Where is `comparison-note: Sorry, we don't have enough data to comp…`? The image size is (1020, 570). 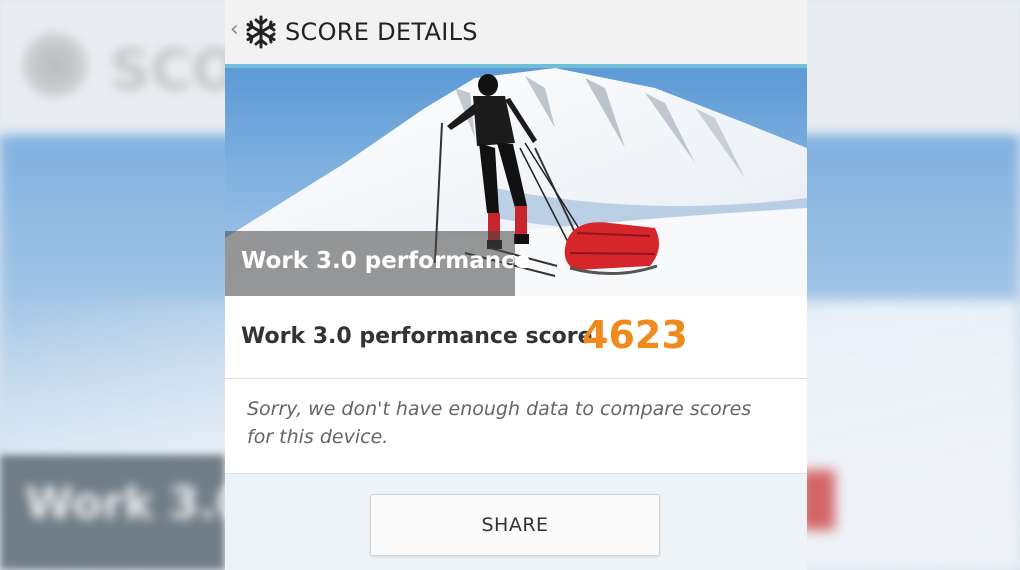
comparison-note: Sorry, we don't have enough data to comp… is located at coordinates (516, 426).